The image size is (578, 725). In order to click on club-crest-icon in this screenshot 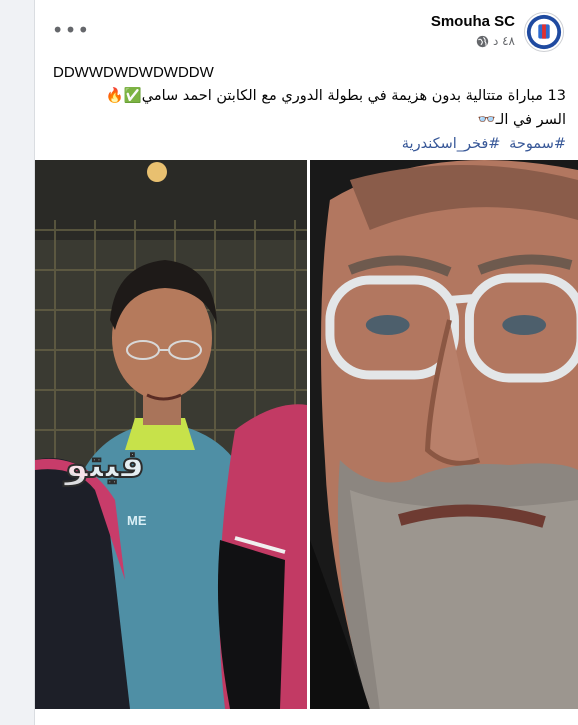, I will do `click(544, 32)`.